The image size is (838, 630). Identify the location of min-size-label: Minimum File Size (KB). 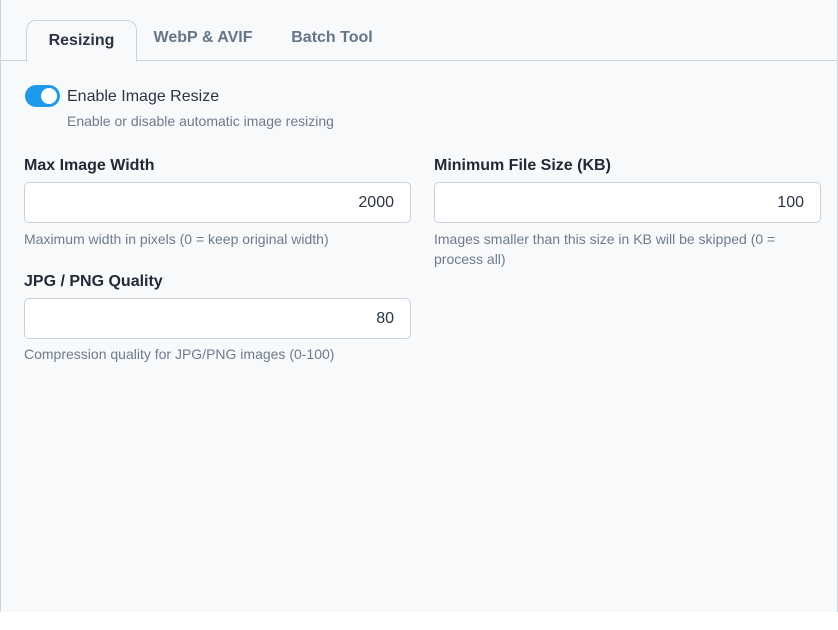
(522, 165).